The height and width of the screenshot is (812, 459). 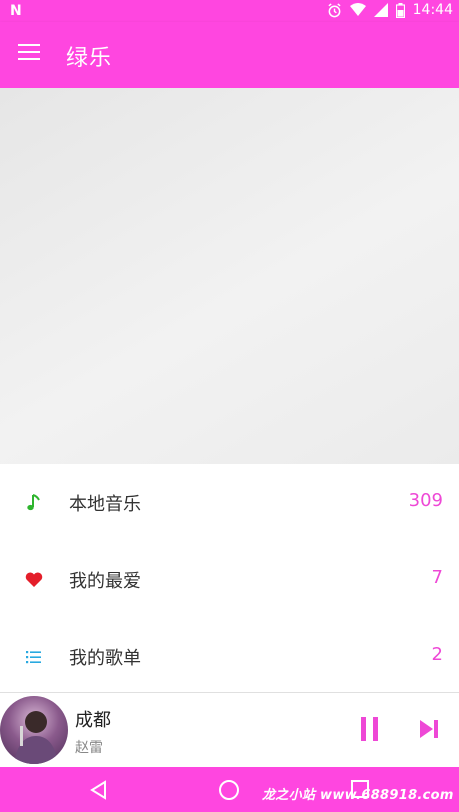 I want to click on list-item-label: 本地音乐, so click(x=105, y=504).